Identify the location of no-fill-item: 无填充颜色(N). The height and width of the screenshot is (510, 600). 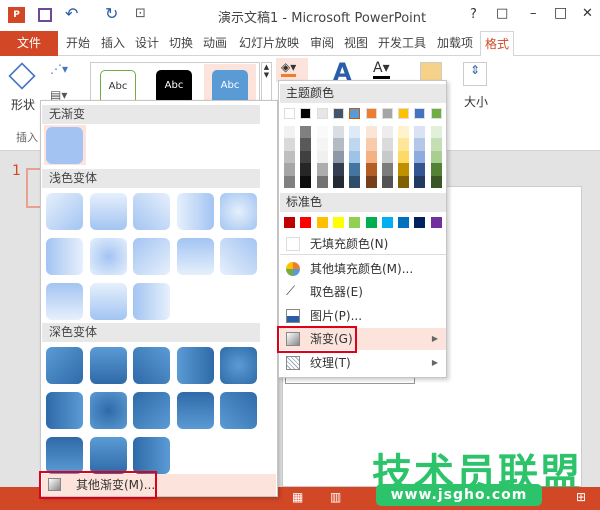
(363, 244).